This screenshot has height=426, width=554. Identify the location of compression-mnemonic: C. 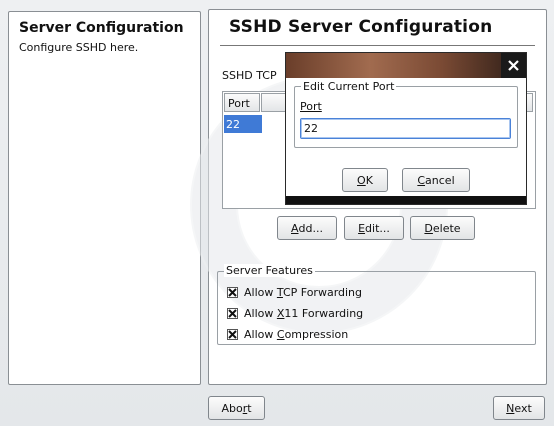
(280, 334).